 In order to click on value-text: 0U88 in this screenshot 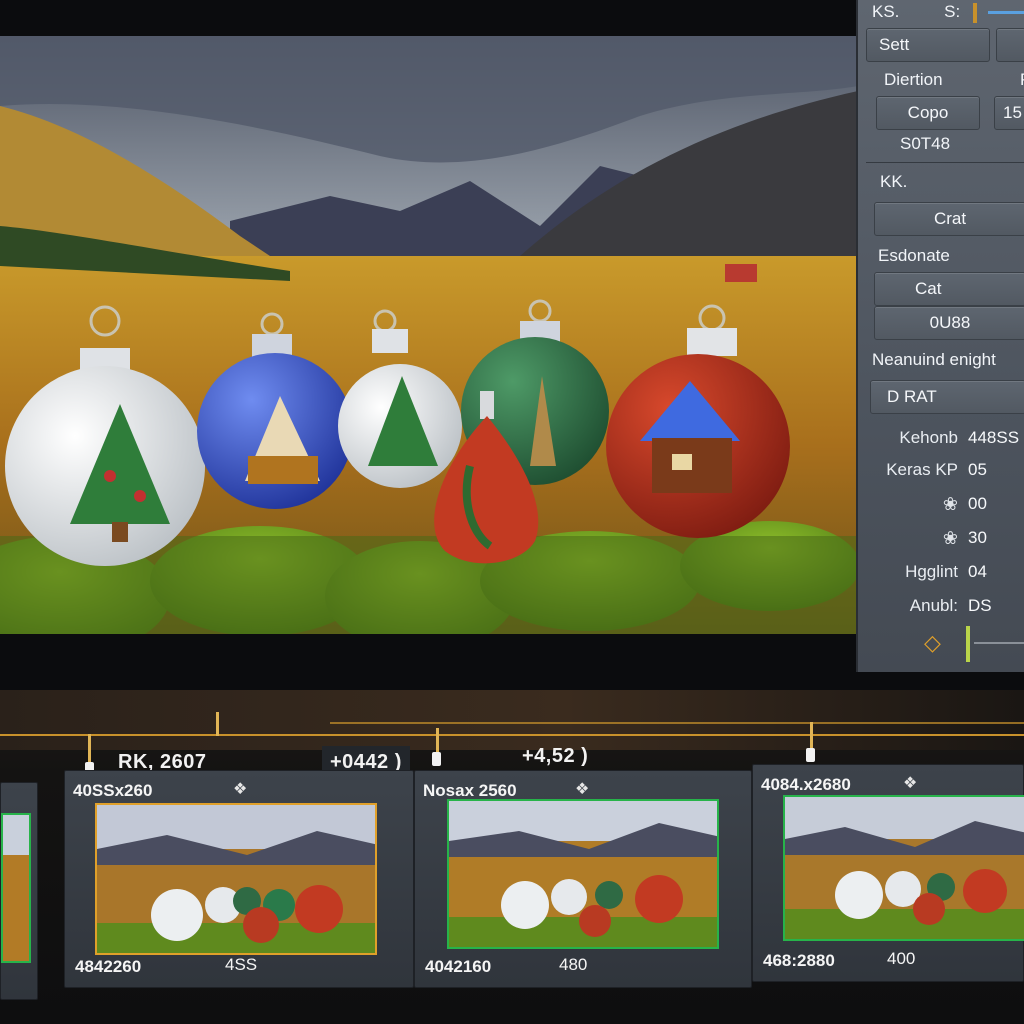, I will do `click(950, 322)`.